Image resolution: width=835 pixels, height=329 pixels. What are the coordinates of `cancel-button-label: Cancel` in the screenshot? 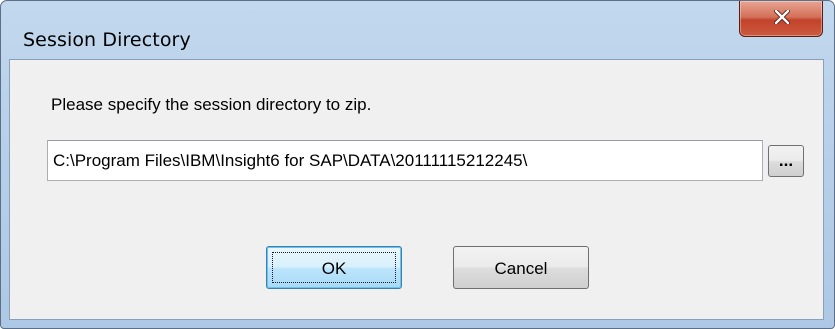 It's located at (521, 268).